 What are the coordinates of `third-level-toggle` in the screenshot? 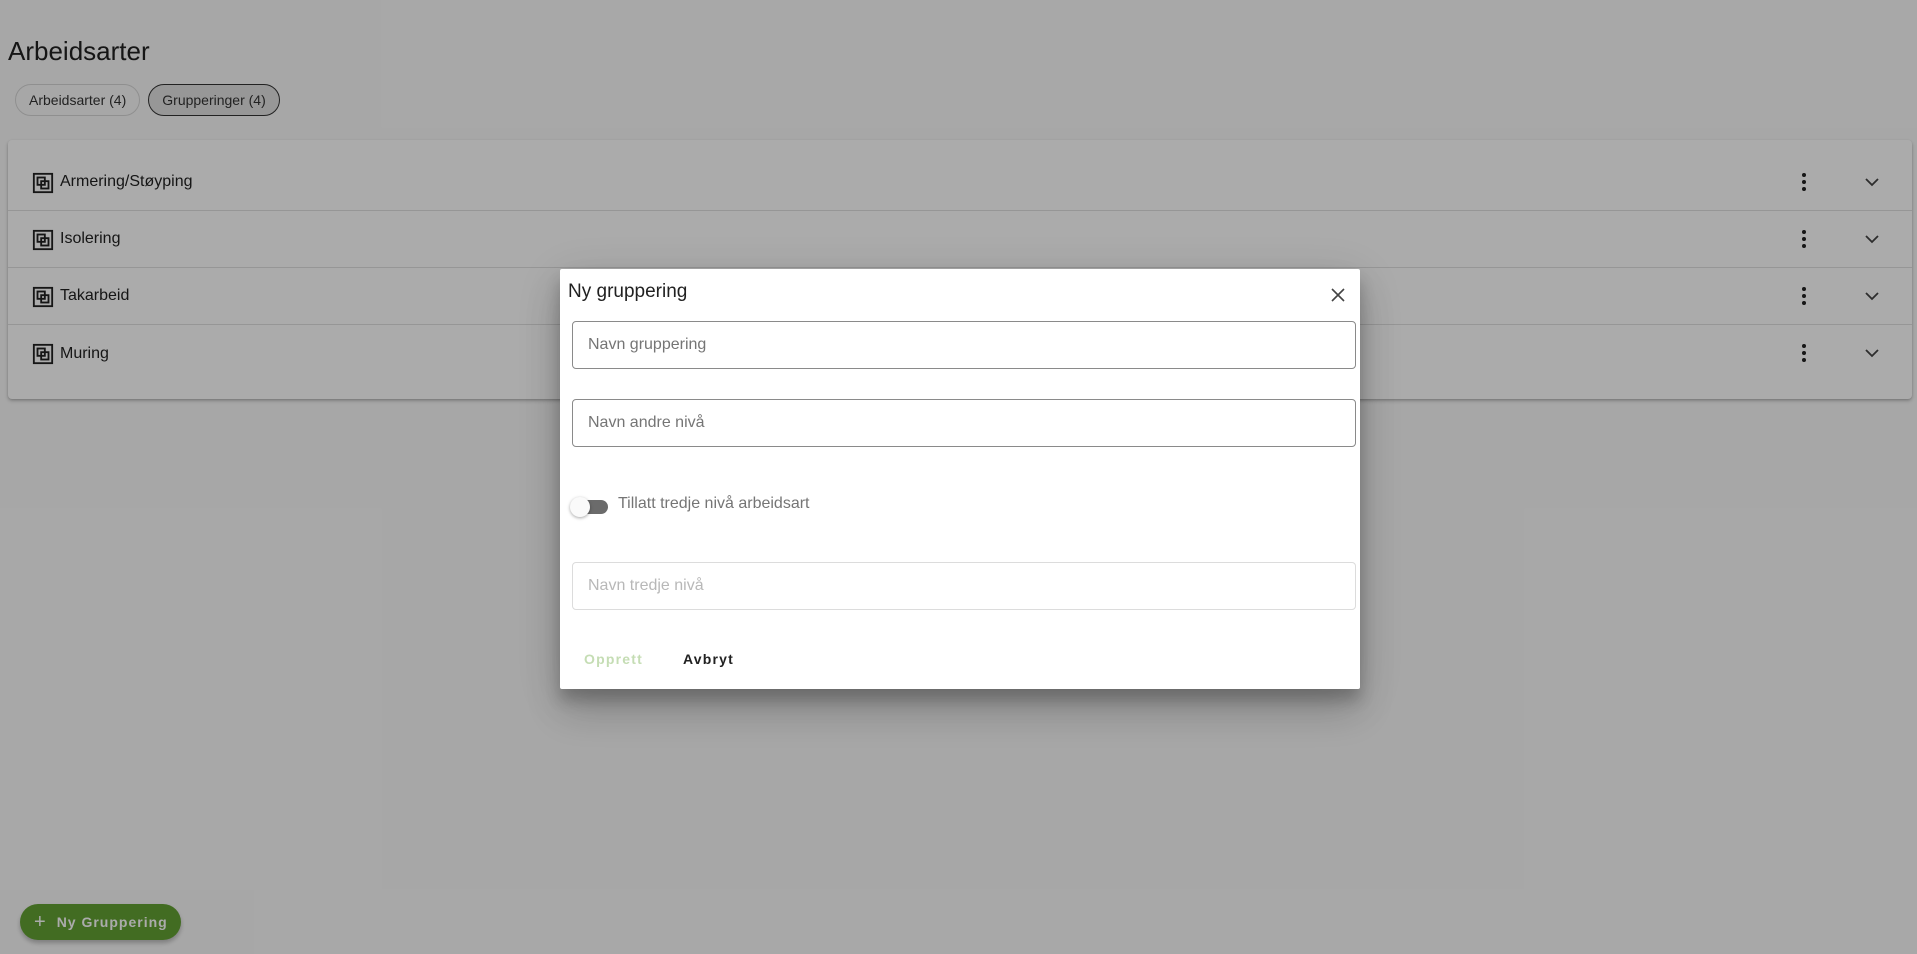 It's located at (589, 505).